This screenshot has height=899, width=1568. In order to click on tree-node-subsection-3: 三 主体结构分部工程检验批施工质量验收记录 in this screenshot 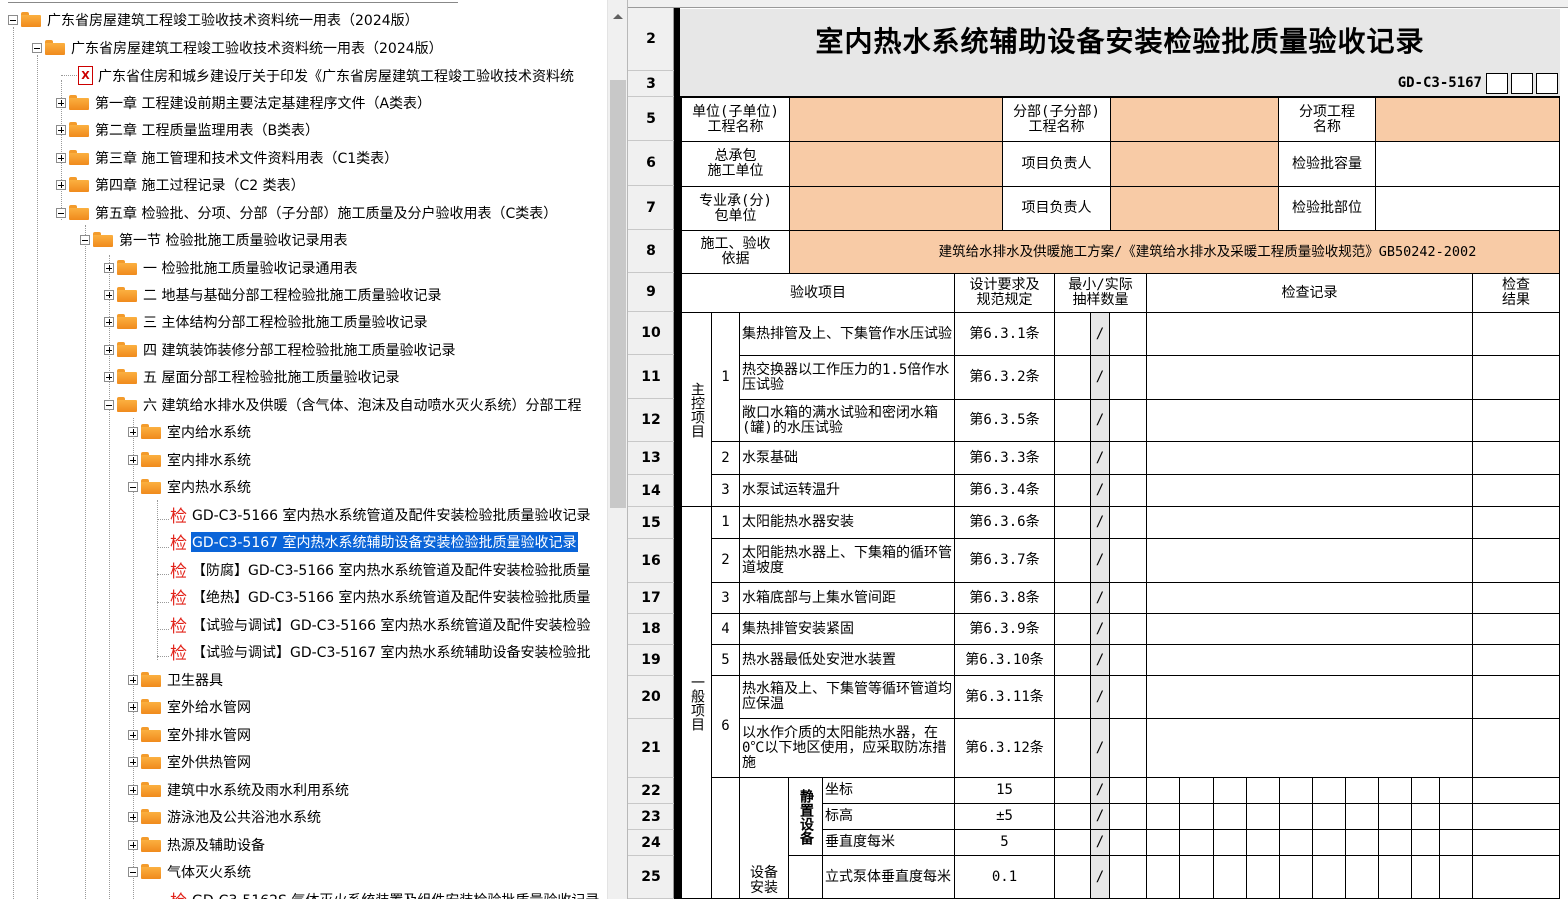, I will do `click(266, 321)`.